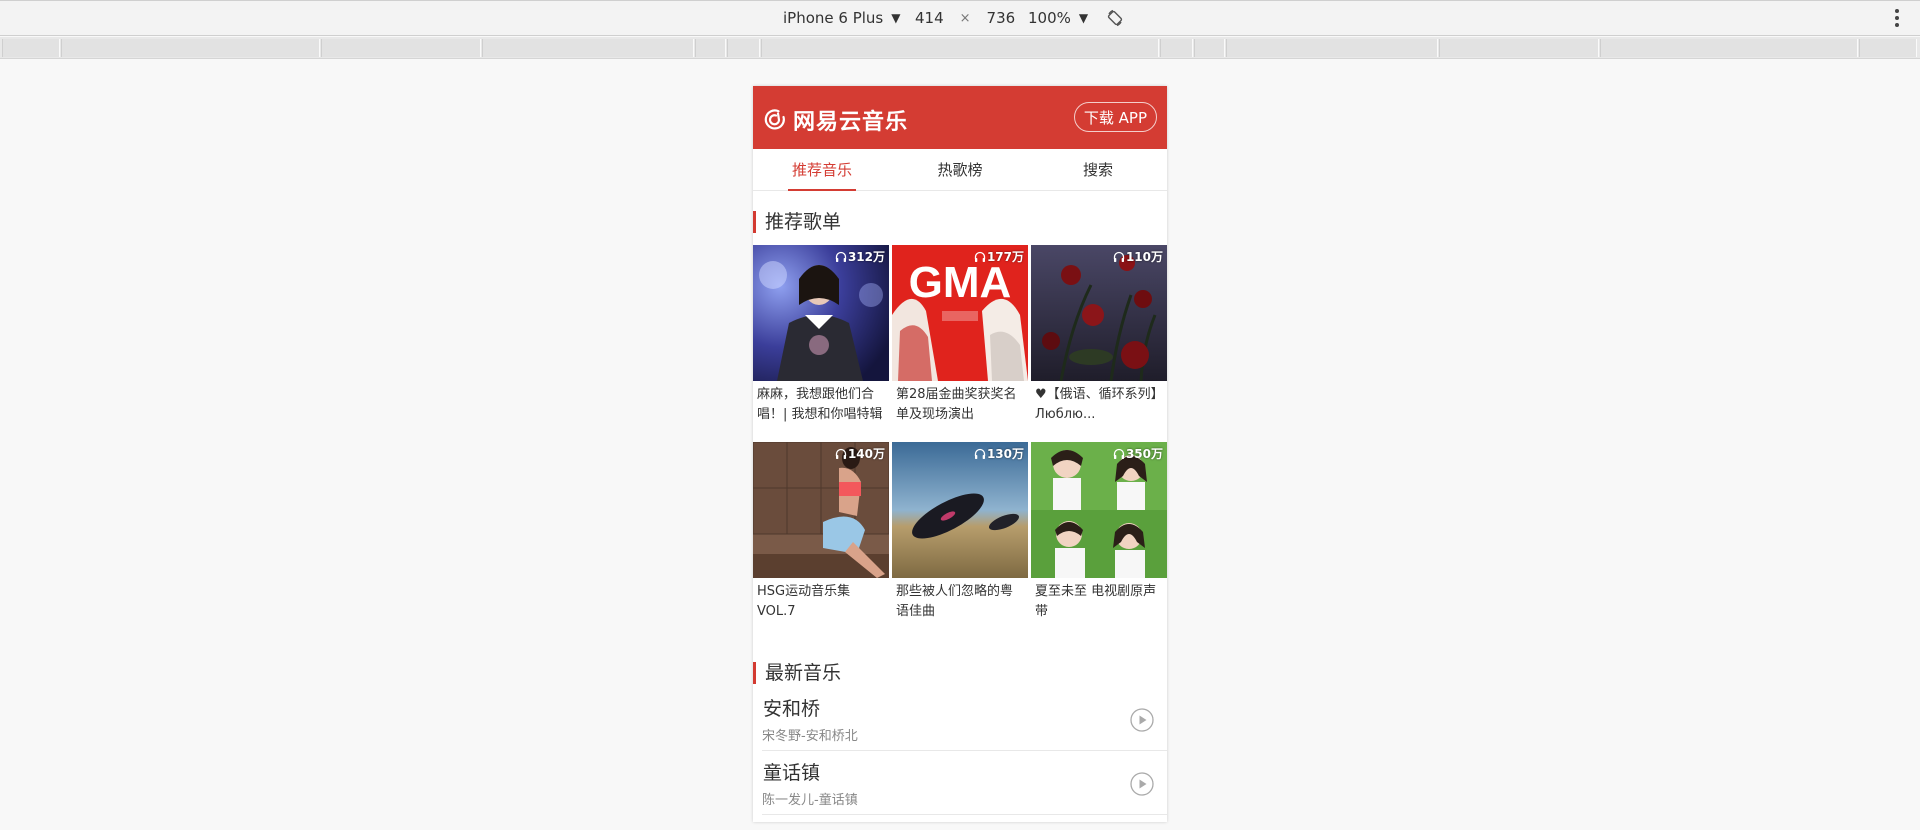  I want to click on device-selector: iPhone 6 Plus ▼, so click(841, 18).